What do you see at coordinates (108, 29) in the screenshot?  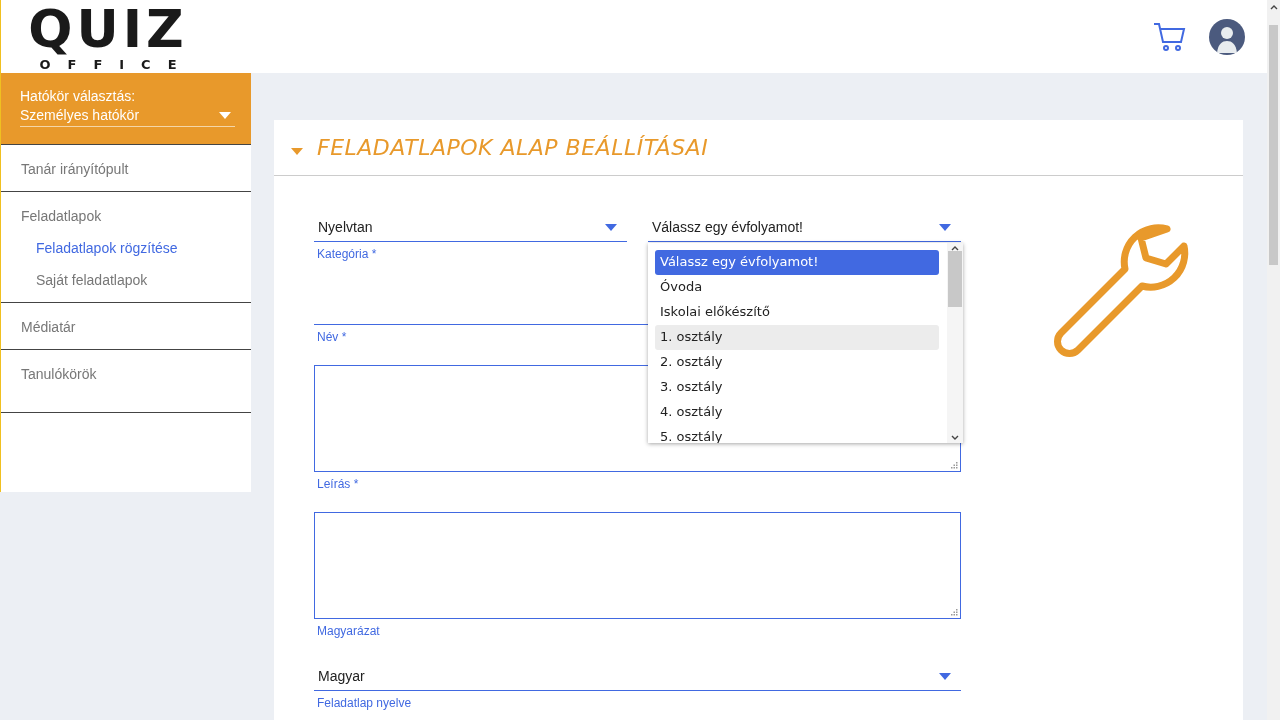 I see `logo-wordmark: QUIZ` at bounding box center [108, 29].